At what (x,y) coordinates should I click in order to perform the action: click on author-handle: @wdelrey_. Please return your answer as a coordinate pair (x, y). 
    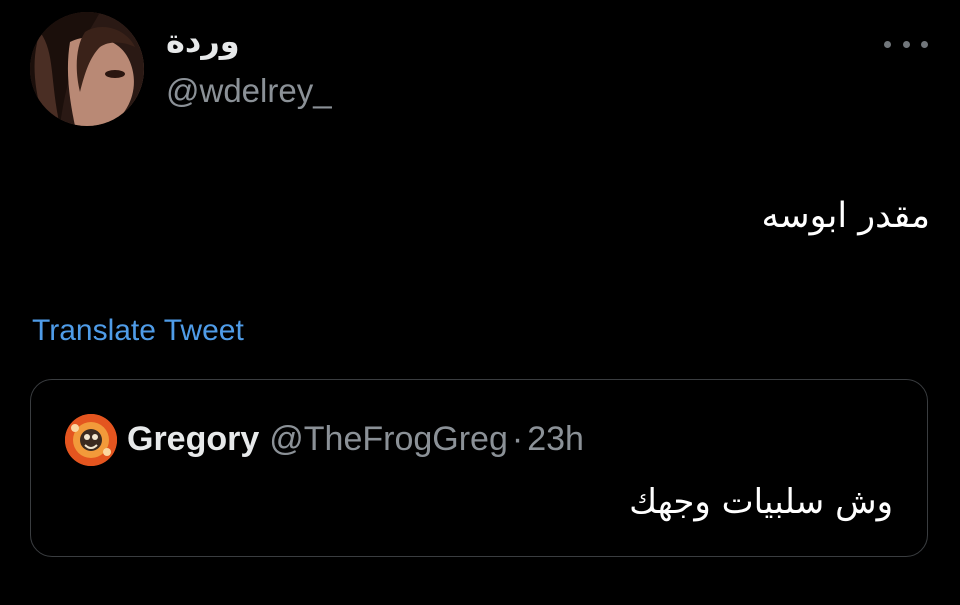
    Looking at the image, I should click on (249, 91).